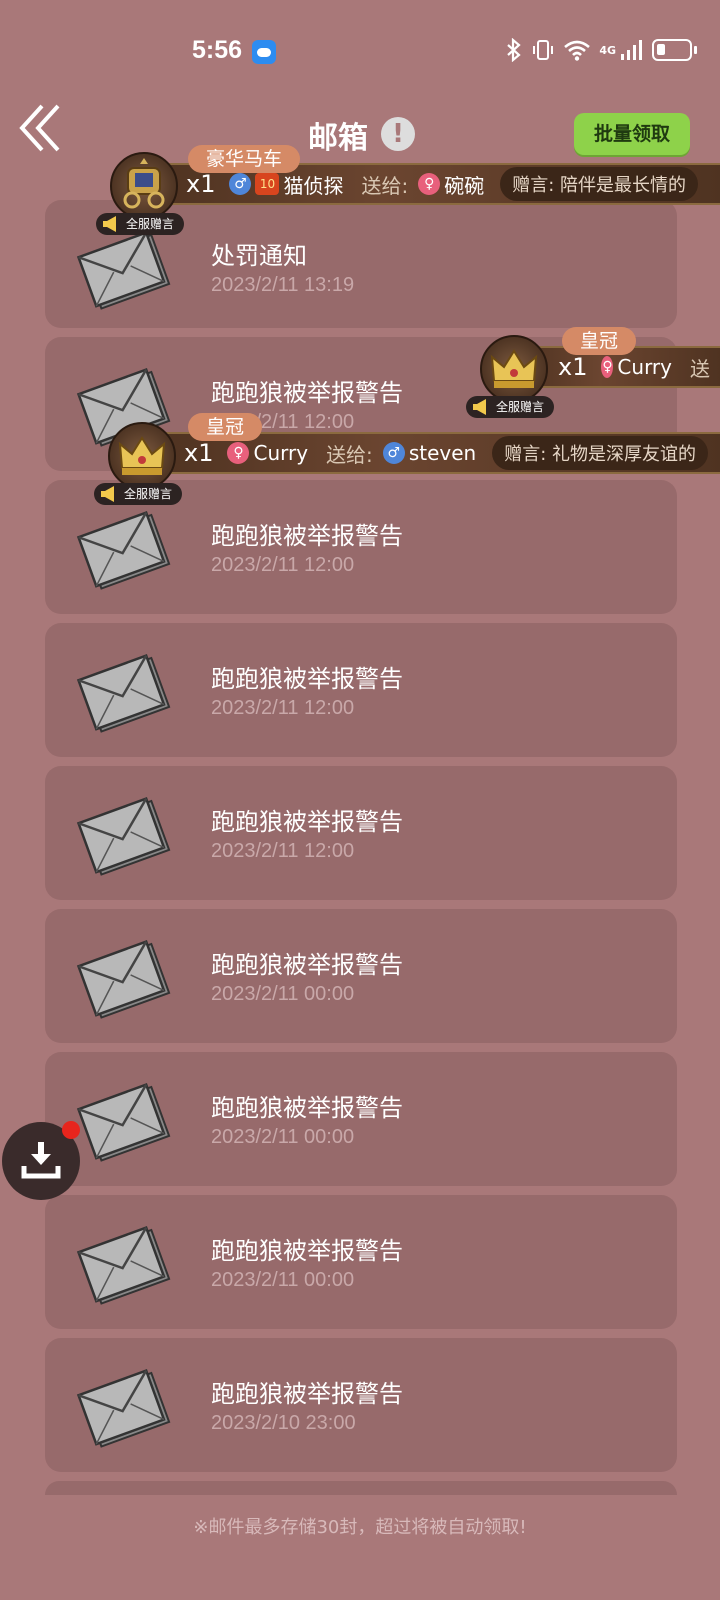 This screenshot has width=720, height=1600. What do you see at coordinates (361, 1488) in the screenshot?
I see `mail-item-partial` at bounding box center [361, 1488].